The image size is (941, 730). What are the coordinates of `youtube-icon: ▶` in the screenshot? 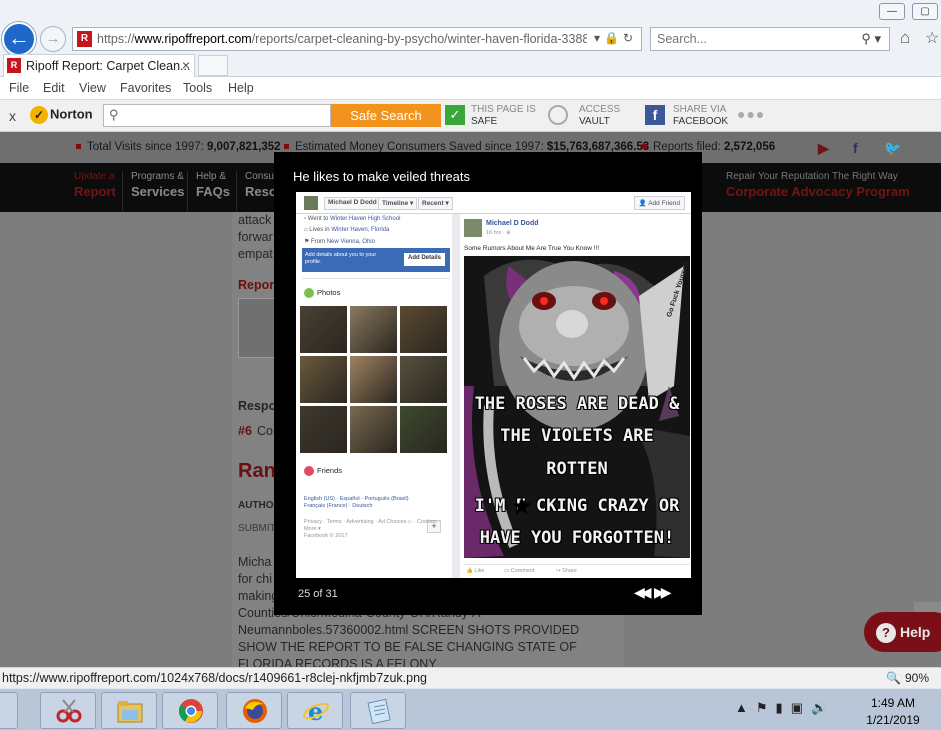 It's located at (823, 148).